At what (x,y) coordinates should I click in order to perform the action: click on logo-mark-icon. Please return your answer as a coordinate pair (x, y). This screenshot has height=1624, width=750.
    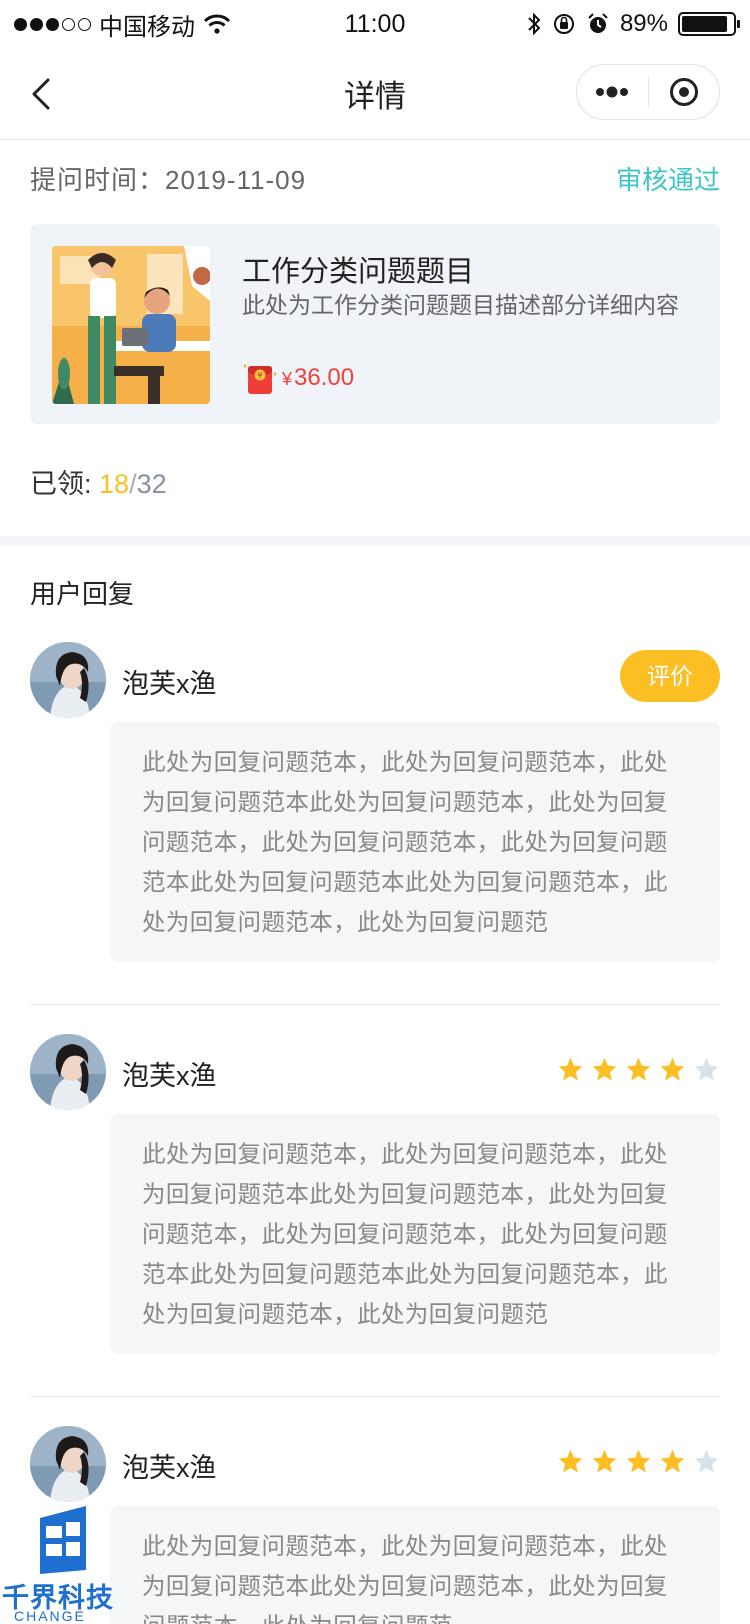
    Looking at the image, I should click on (63, 1540).